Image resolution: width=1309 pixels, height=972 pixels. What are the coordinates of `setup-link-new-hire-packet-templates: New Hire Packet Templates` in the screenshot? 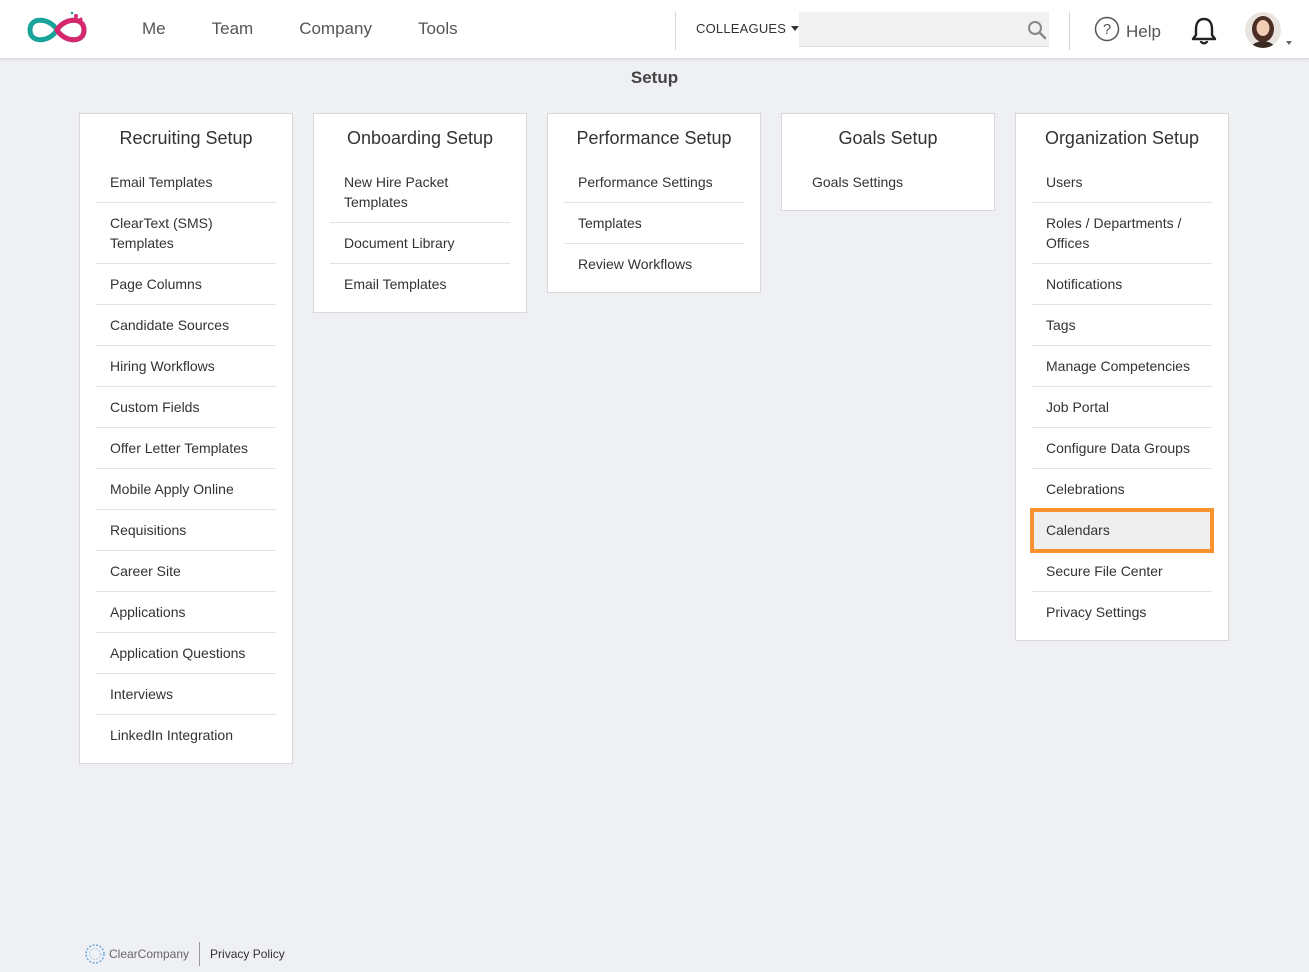 It's located at (420, 192).